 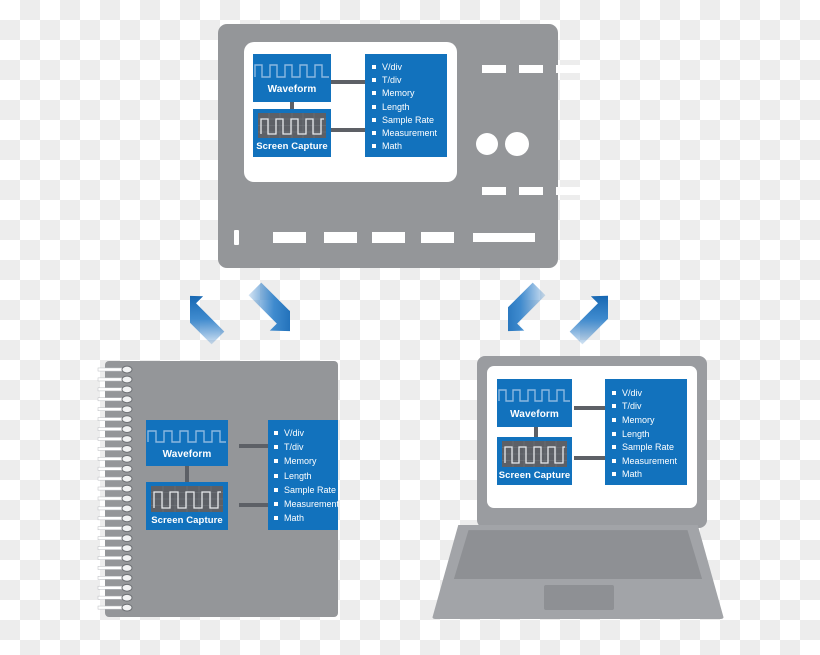 I want to click on notebook-to-scope-arrows, so click(x=240, y=314).